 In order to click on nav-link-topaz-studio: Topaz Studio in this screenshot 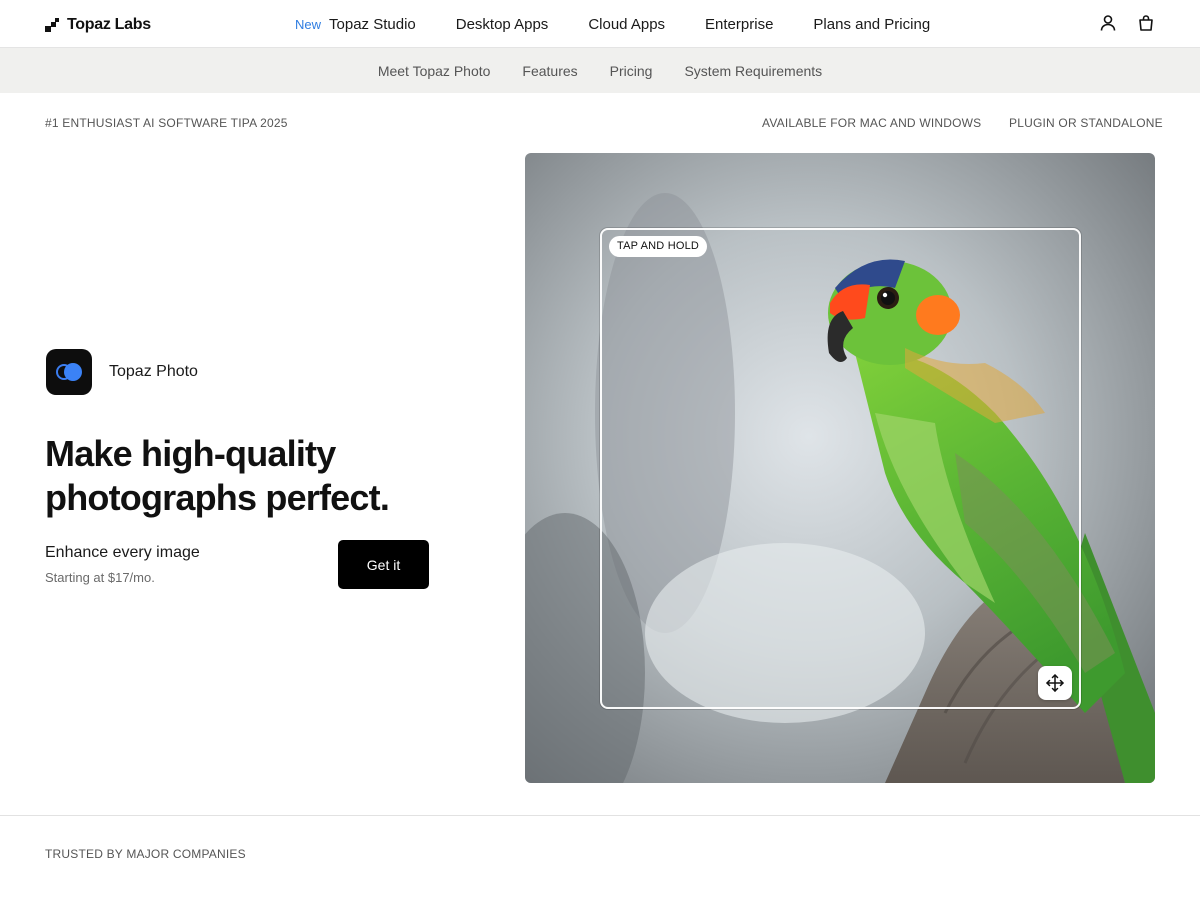, I will do `click(372, 24)`.